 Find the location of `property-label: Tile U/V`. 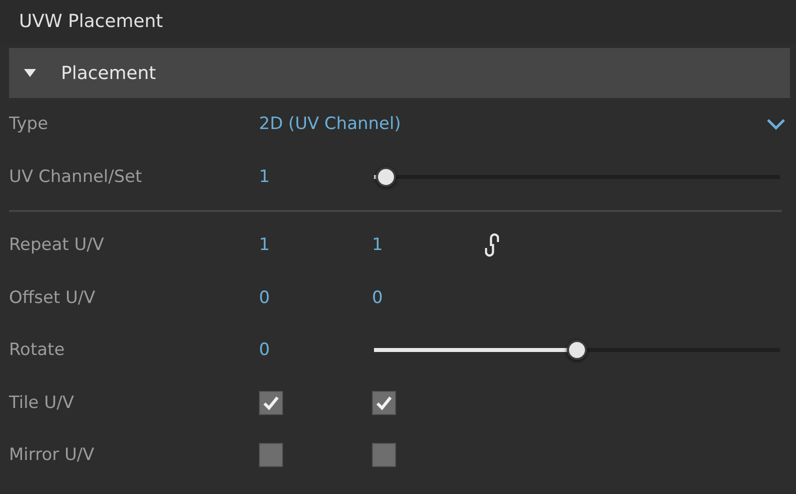

property-label: Tile U/V is located at coordinates (42, 402).